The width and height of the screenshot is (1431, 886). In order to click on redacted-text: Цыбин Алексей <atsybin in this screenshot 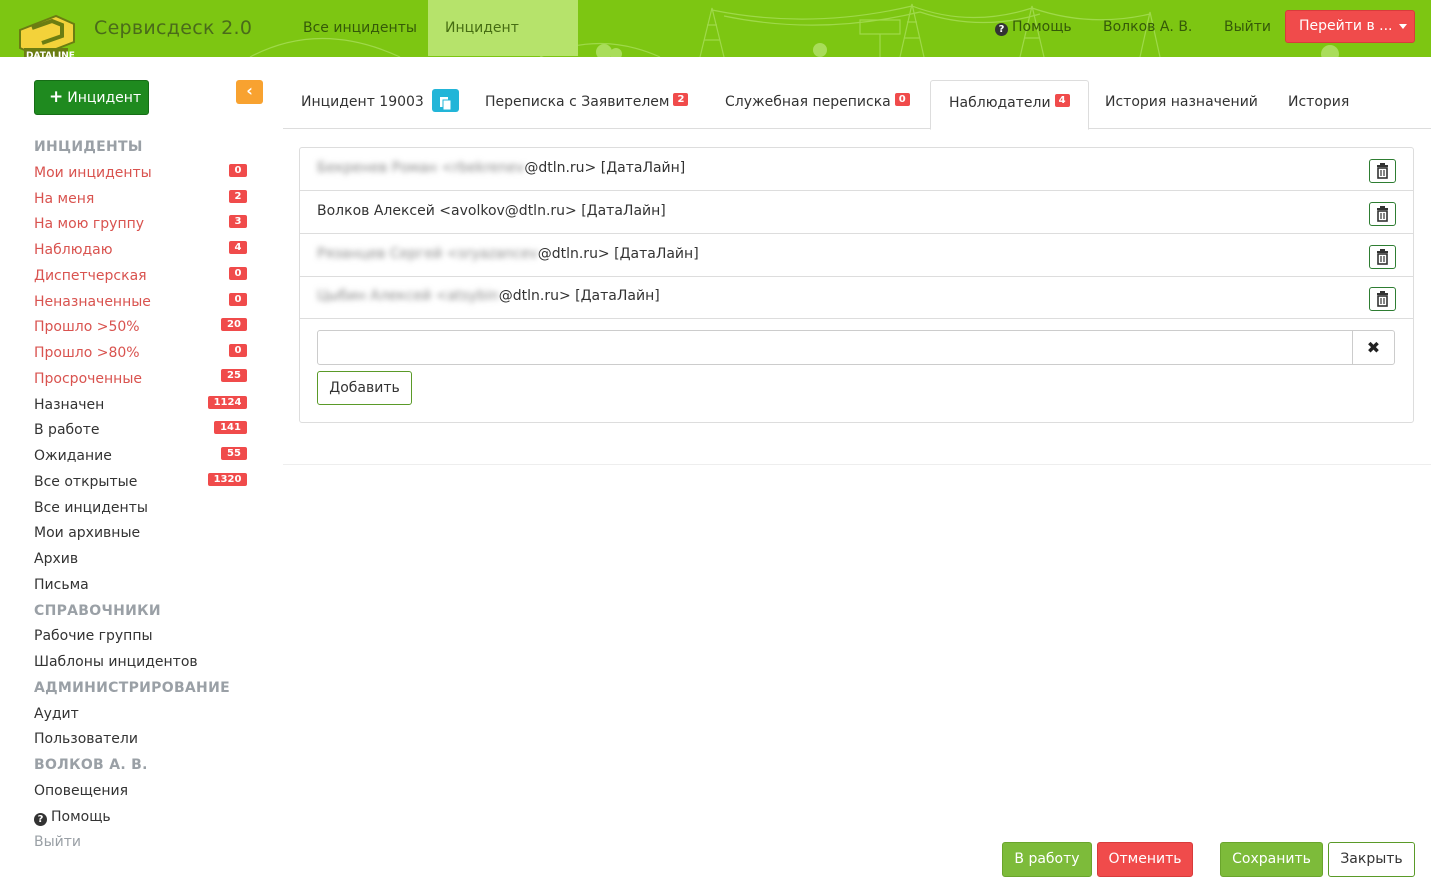, I will do `click(408, 296)`.